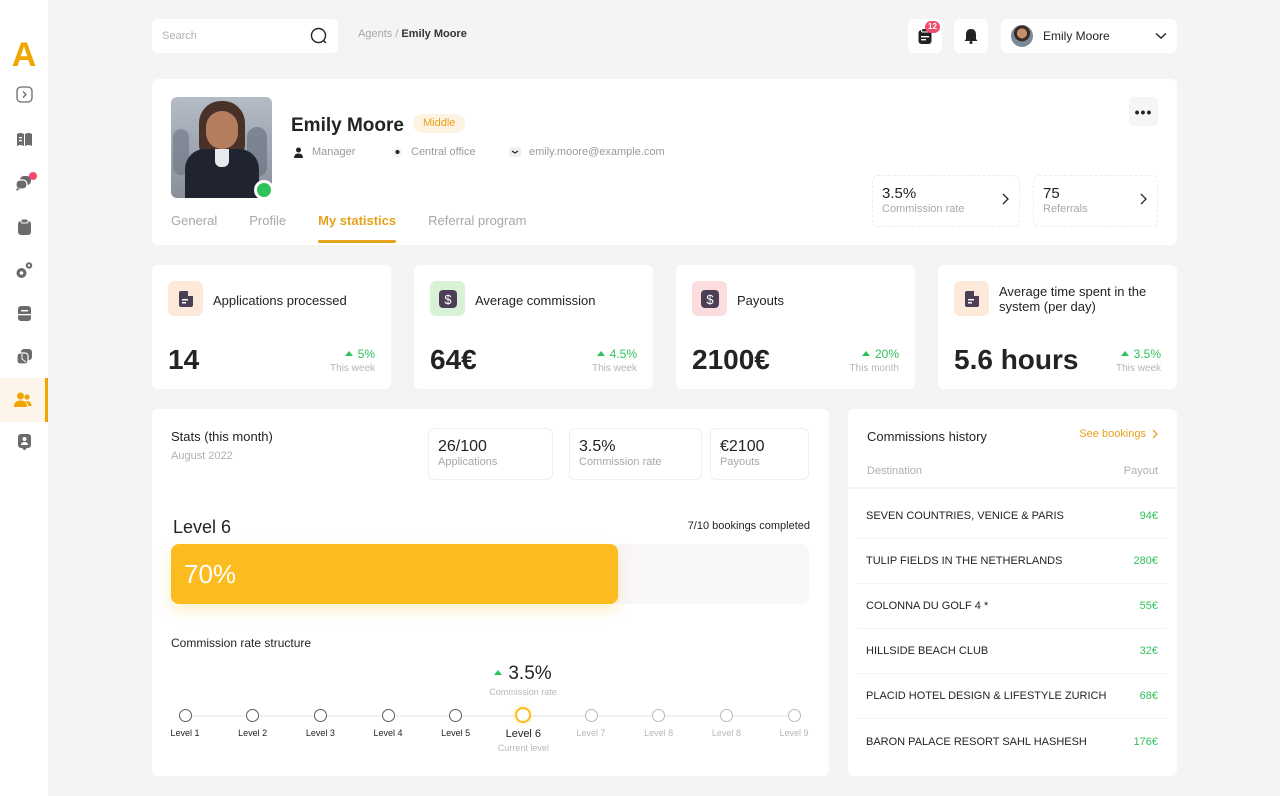  I want to click on level-step: Level 3, so click(320, 723).